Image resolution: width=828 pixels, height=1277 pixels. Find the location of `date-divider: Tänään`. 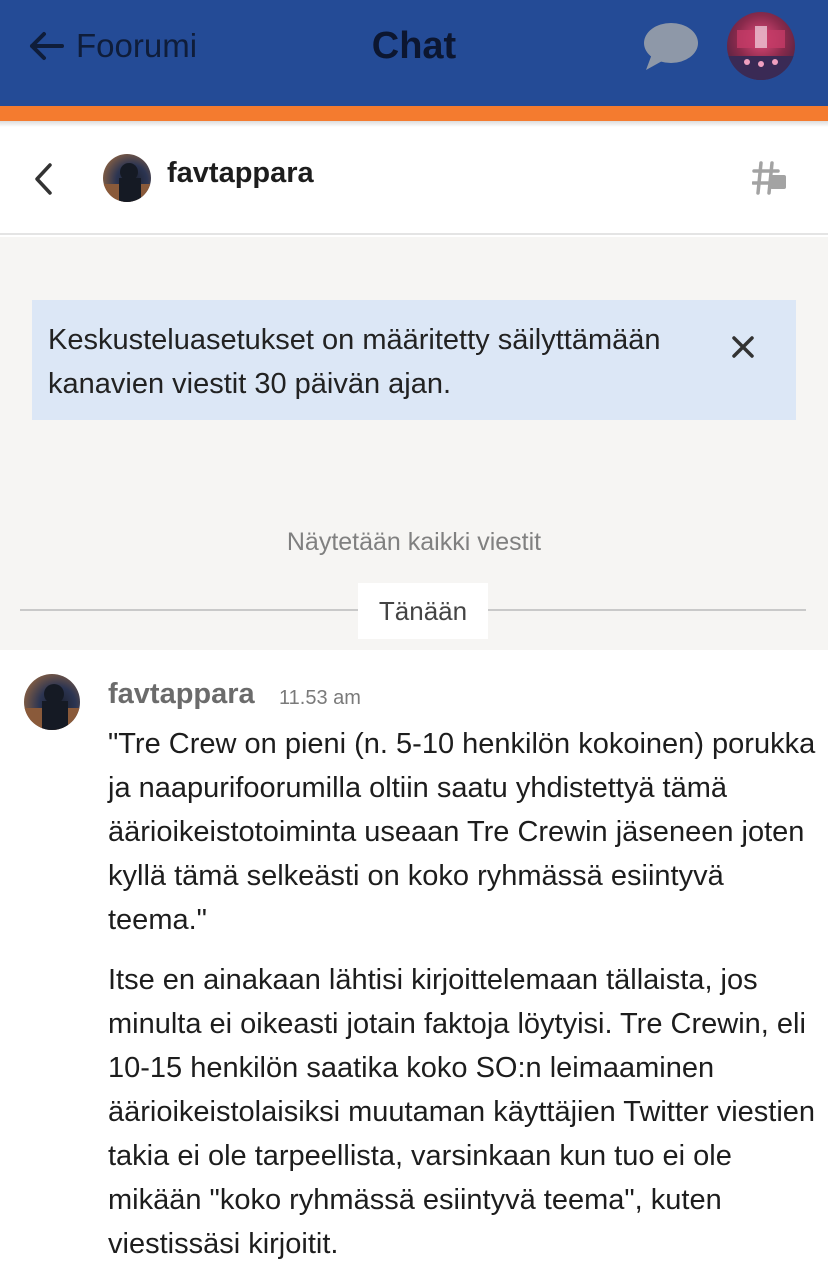

date-divider: Tänään is located at coordinates (423, 611).